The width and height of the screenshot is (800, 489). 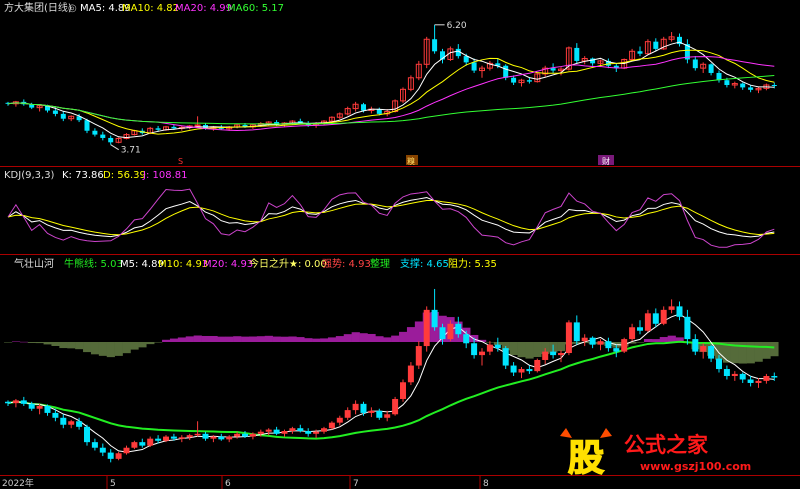 I want to click on high-price-annotation: 6.20, so click(x=457, y=26).